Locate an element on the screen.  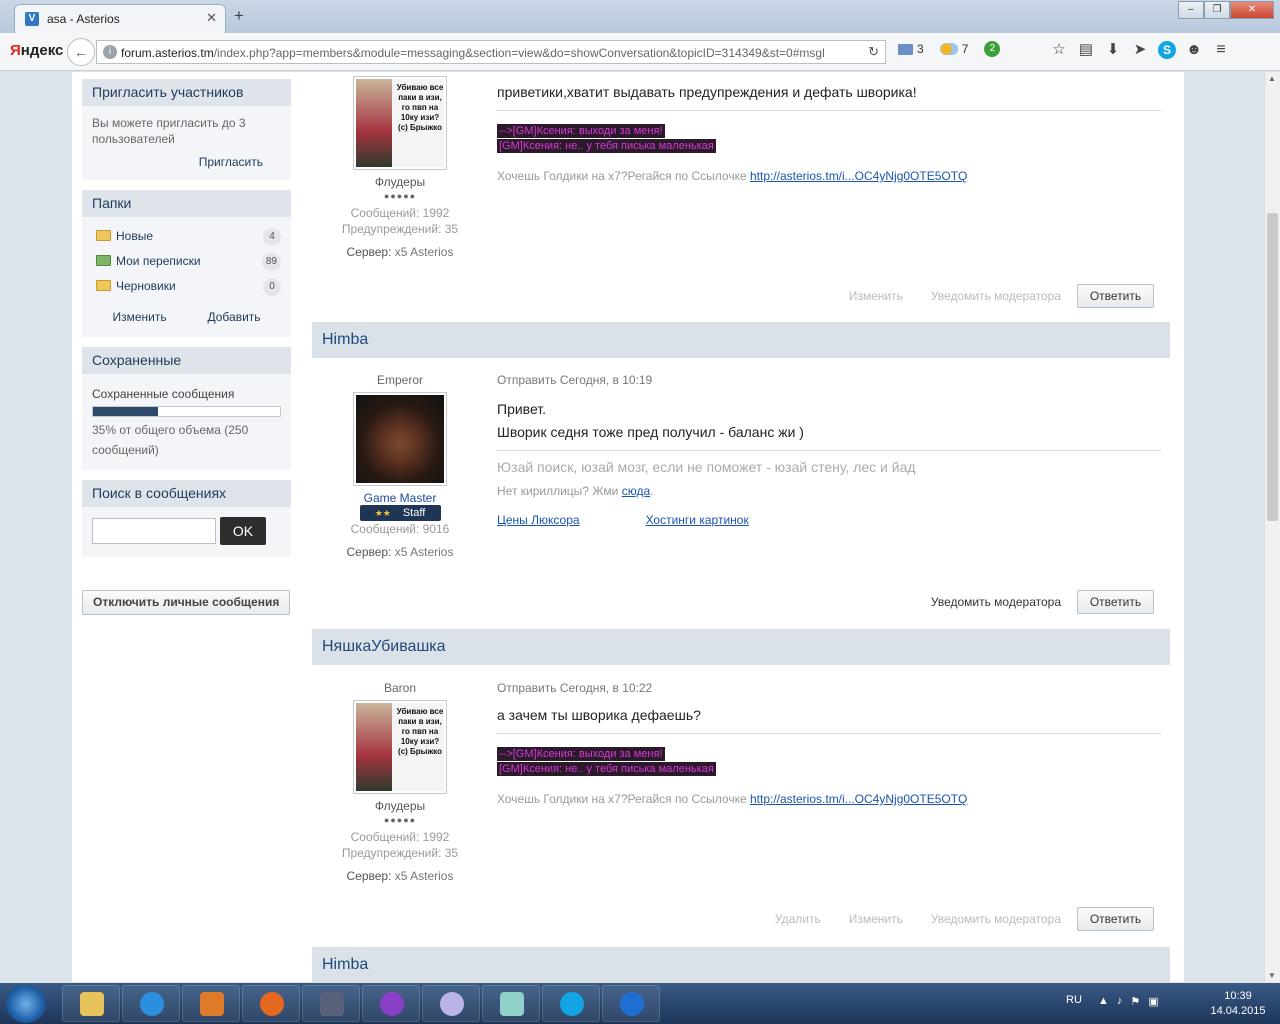
start-button-icon is located at coordinates (26, 1004).